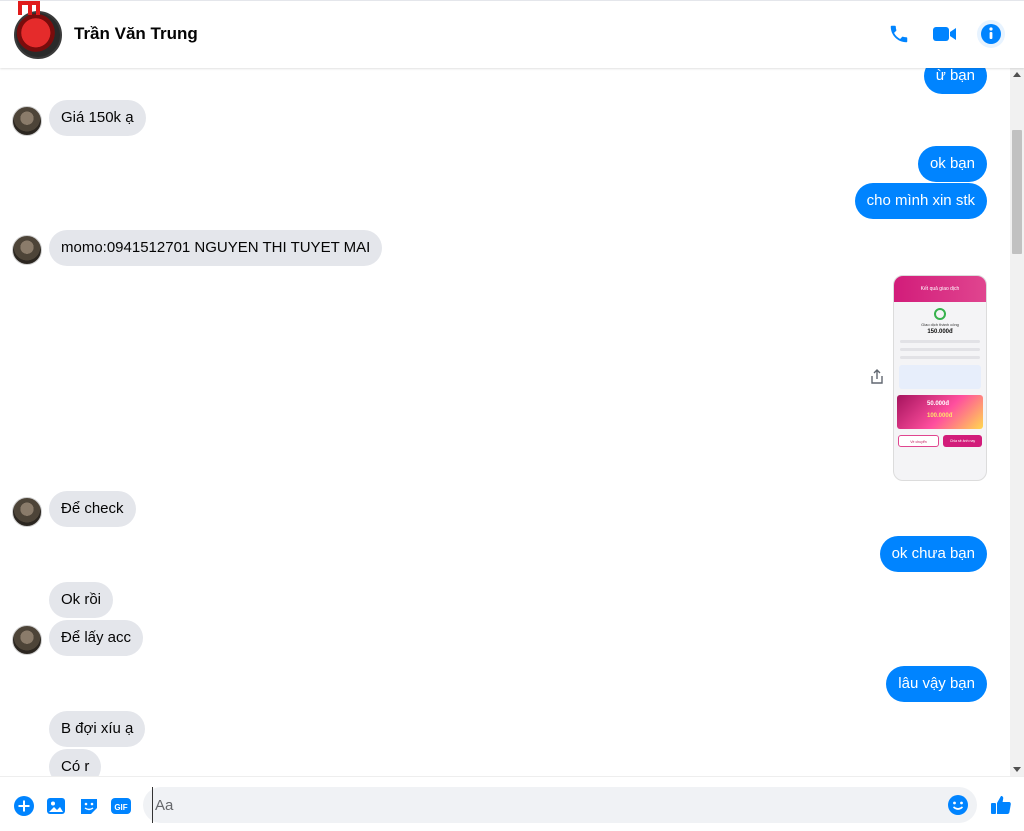 The height and width of the screenshot is (831, 1024). Describe the element at coordinates (81, 600) in the screenshot. I see `incoming-message: Ok rồi` at that location.